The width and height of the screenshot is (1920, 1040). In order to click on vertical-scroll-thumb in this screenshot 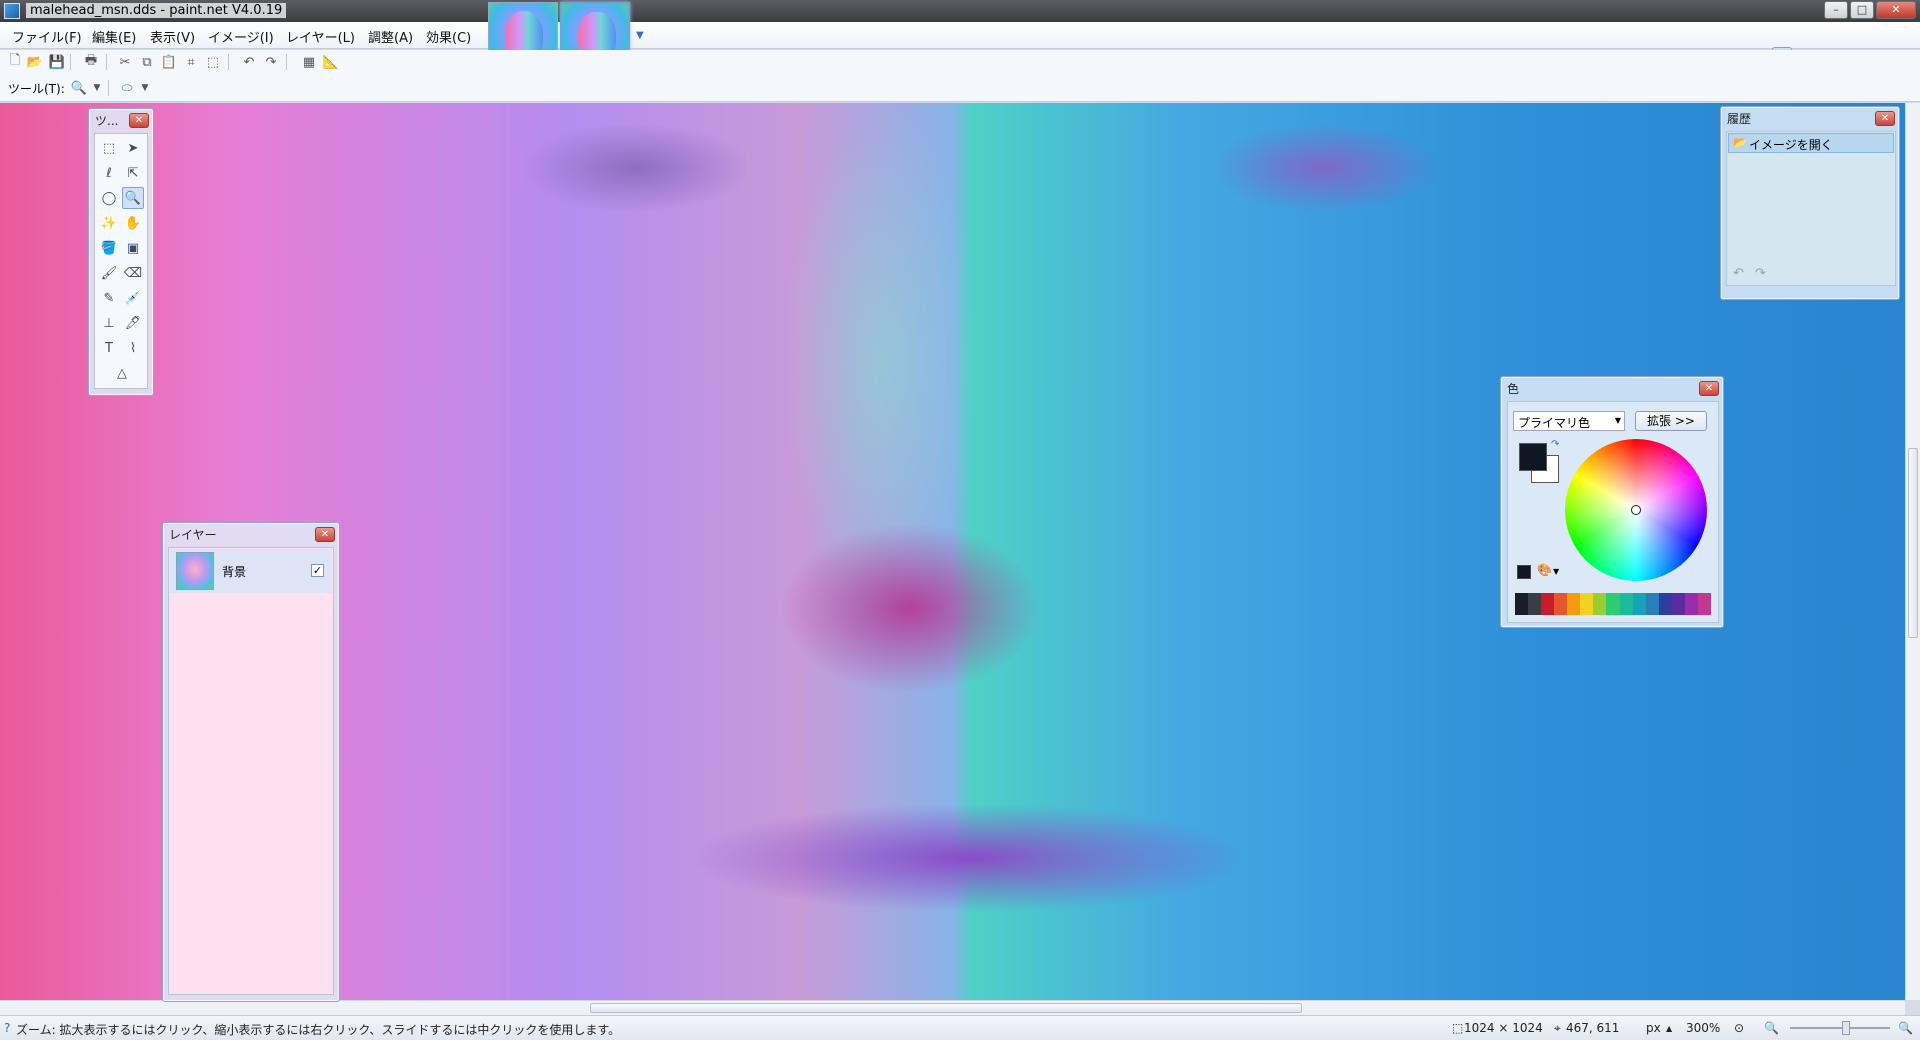, I will do `click(1913, 543)`.